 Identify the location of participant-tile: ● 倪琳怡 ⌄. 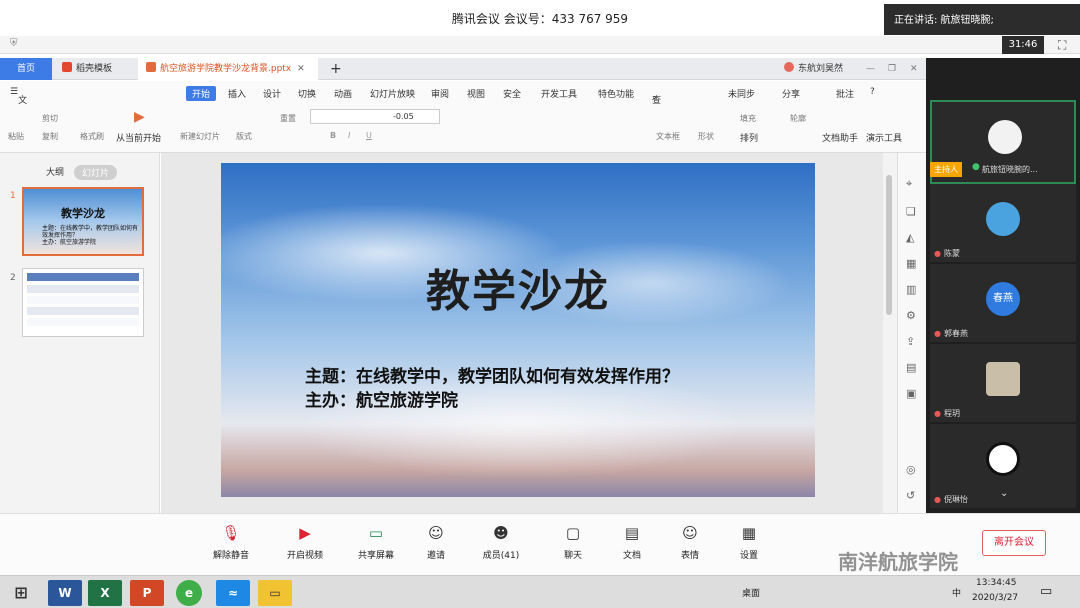
(1003, 466).